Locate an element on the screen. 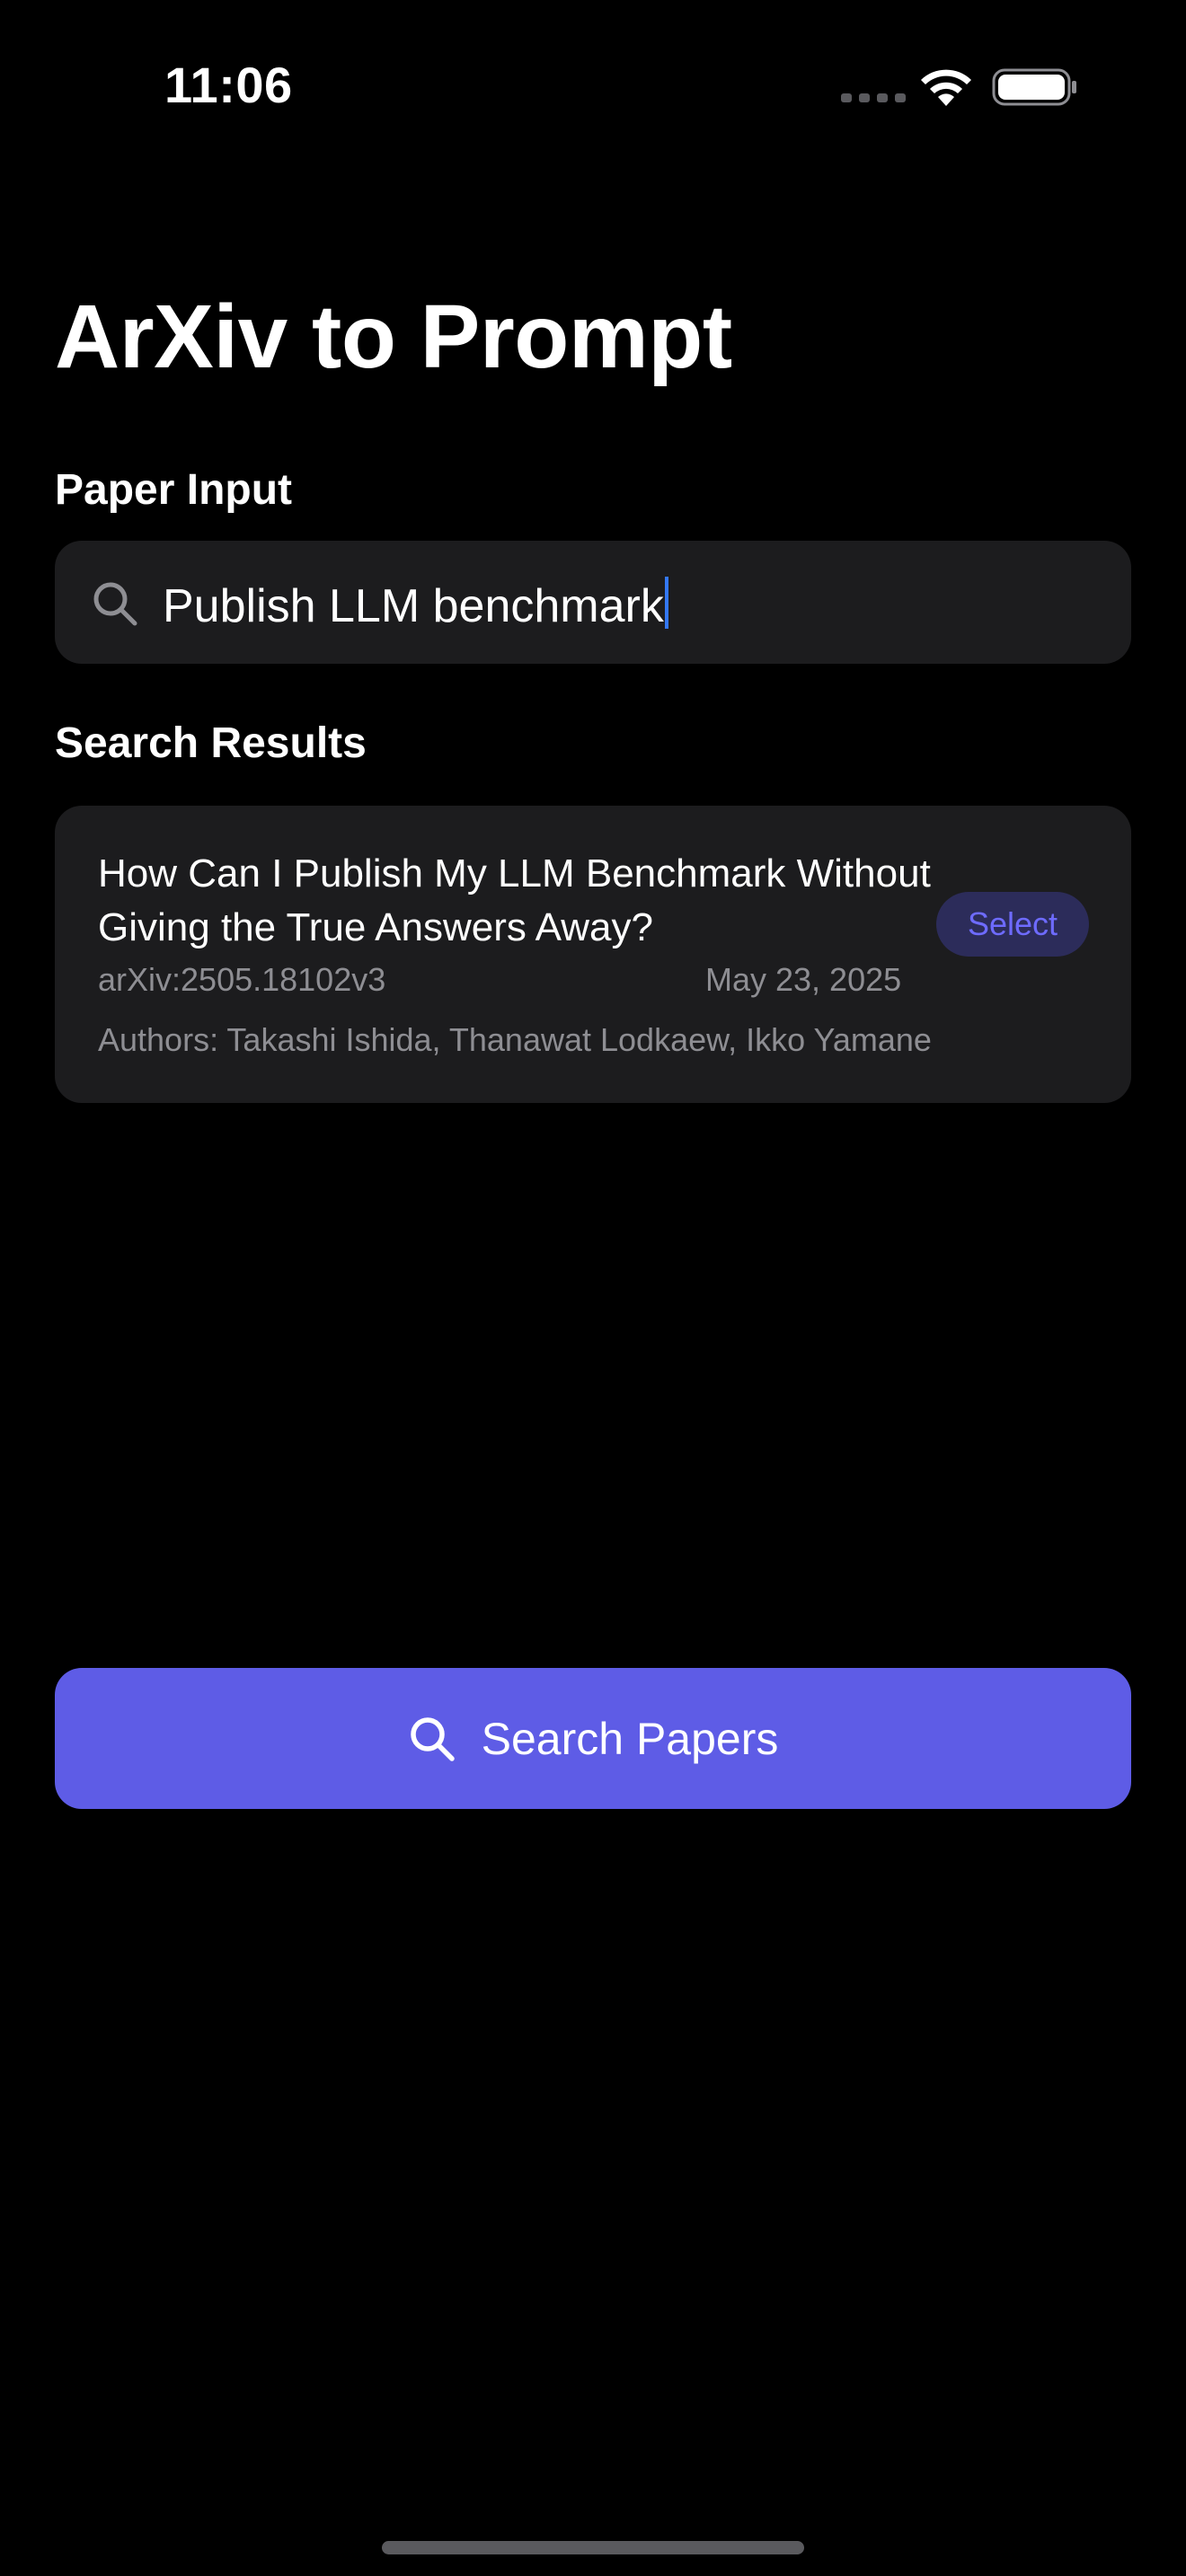 This screenshot has width=1186, height=2576. home-indicator is located at coordinates (593, 2547).